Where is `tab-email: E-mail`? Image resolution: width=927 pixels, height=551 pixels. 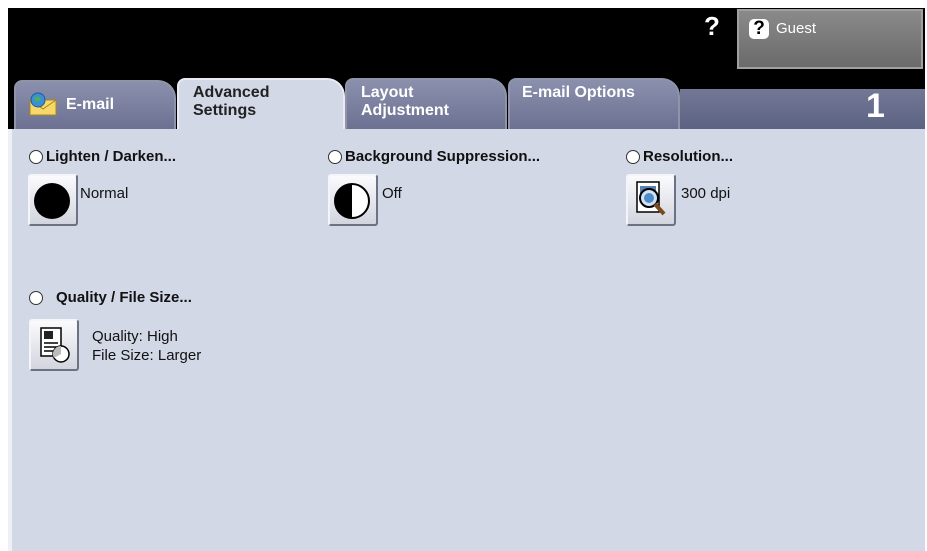
tab-email: E-mail is located at coordinates (95, 104).